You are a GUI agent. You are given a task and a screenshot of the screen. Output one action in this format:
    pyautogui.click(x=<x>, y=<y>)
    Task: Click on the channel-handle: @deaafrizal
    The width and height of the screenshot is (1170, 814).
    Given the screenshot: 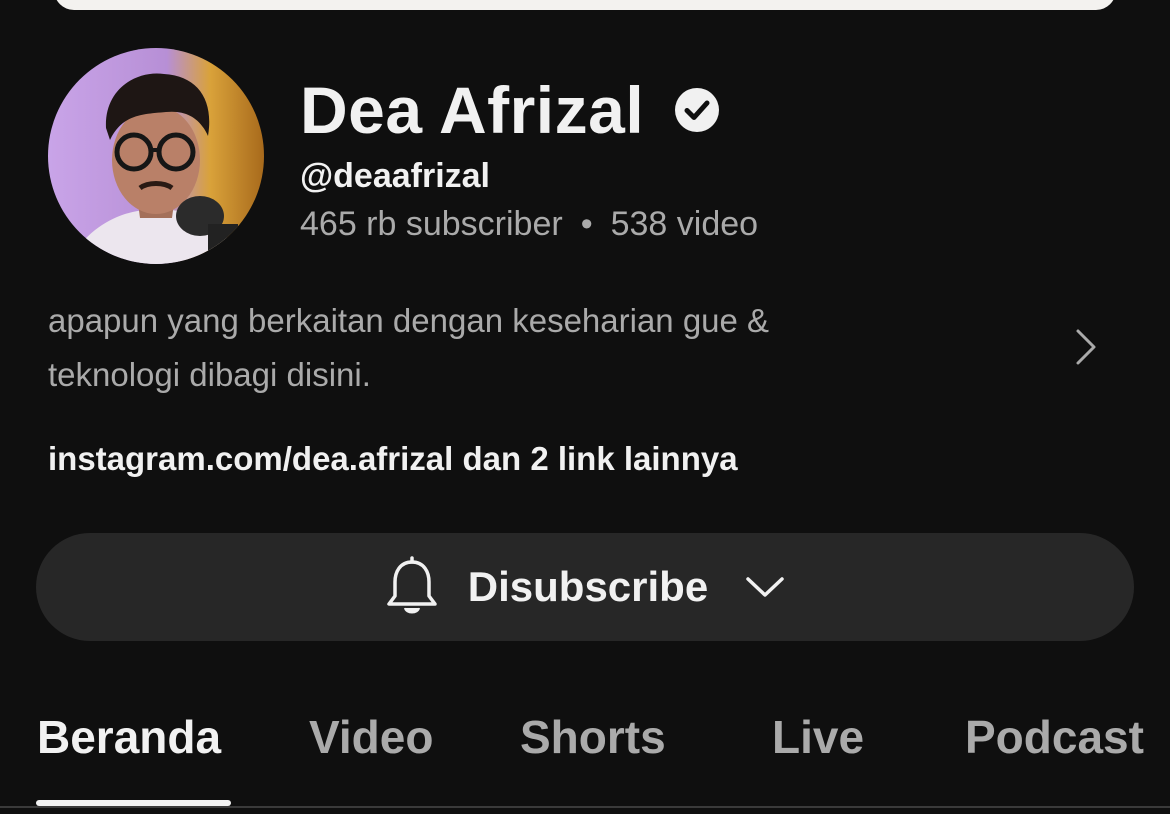 What is the action you would take?
    pyautogui.click(x=395, y=176)
    